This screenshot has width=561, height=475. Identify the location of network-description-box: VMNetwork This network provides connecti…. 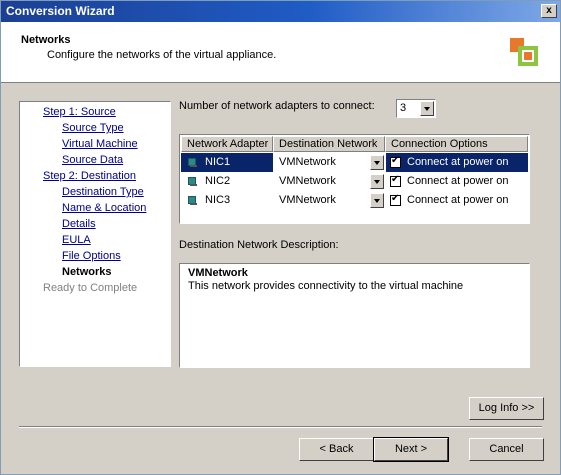
(354, 315).